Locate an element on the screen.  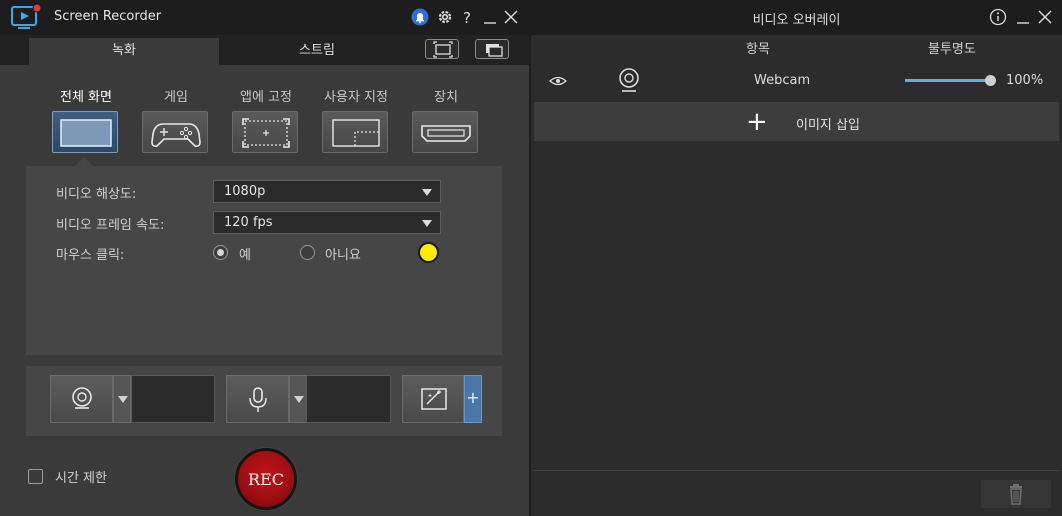
overlay-title-bar: 비디오 오버레이 is located at coordinates (796, 17).